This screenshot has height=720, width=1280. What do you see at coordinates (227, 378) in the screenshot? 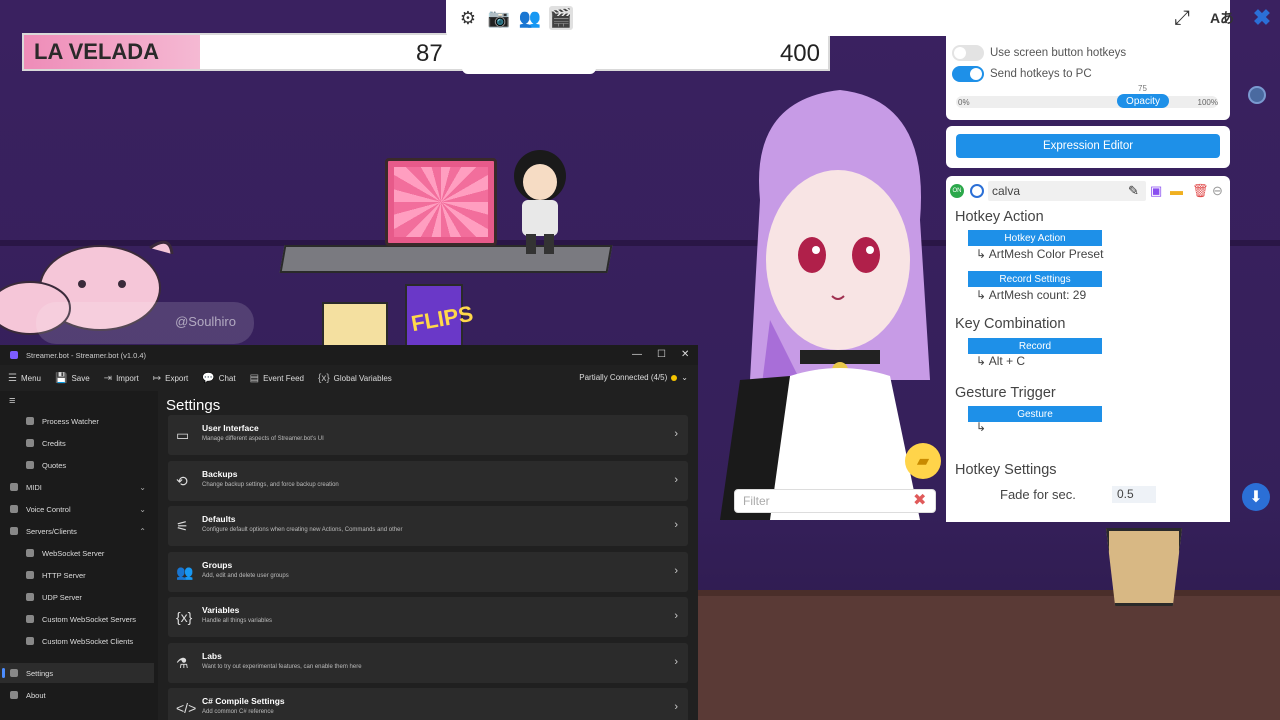
I see `menu-item-label: Chat` at bounding box center [227, 378].